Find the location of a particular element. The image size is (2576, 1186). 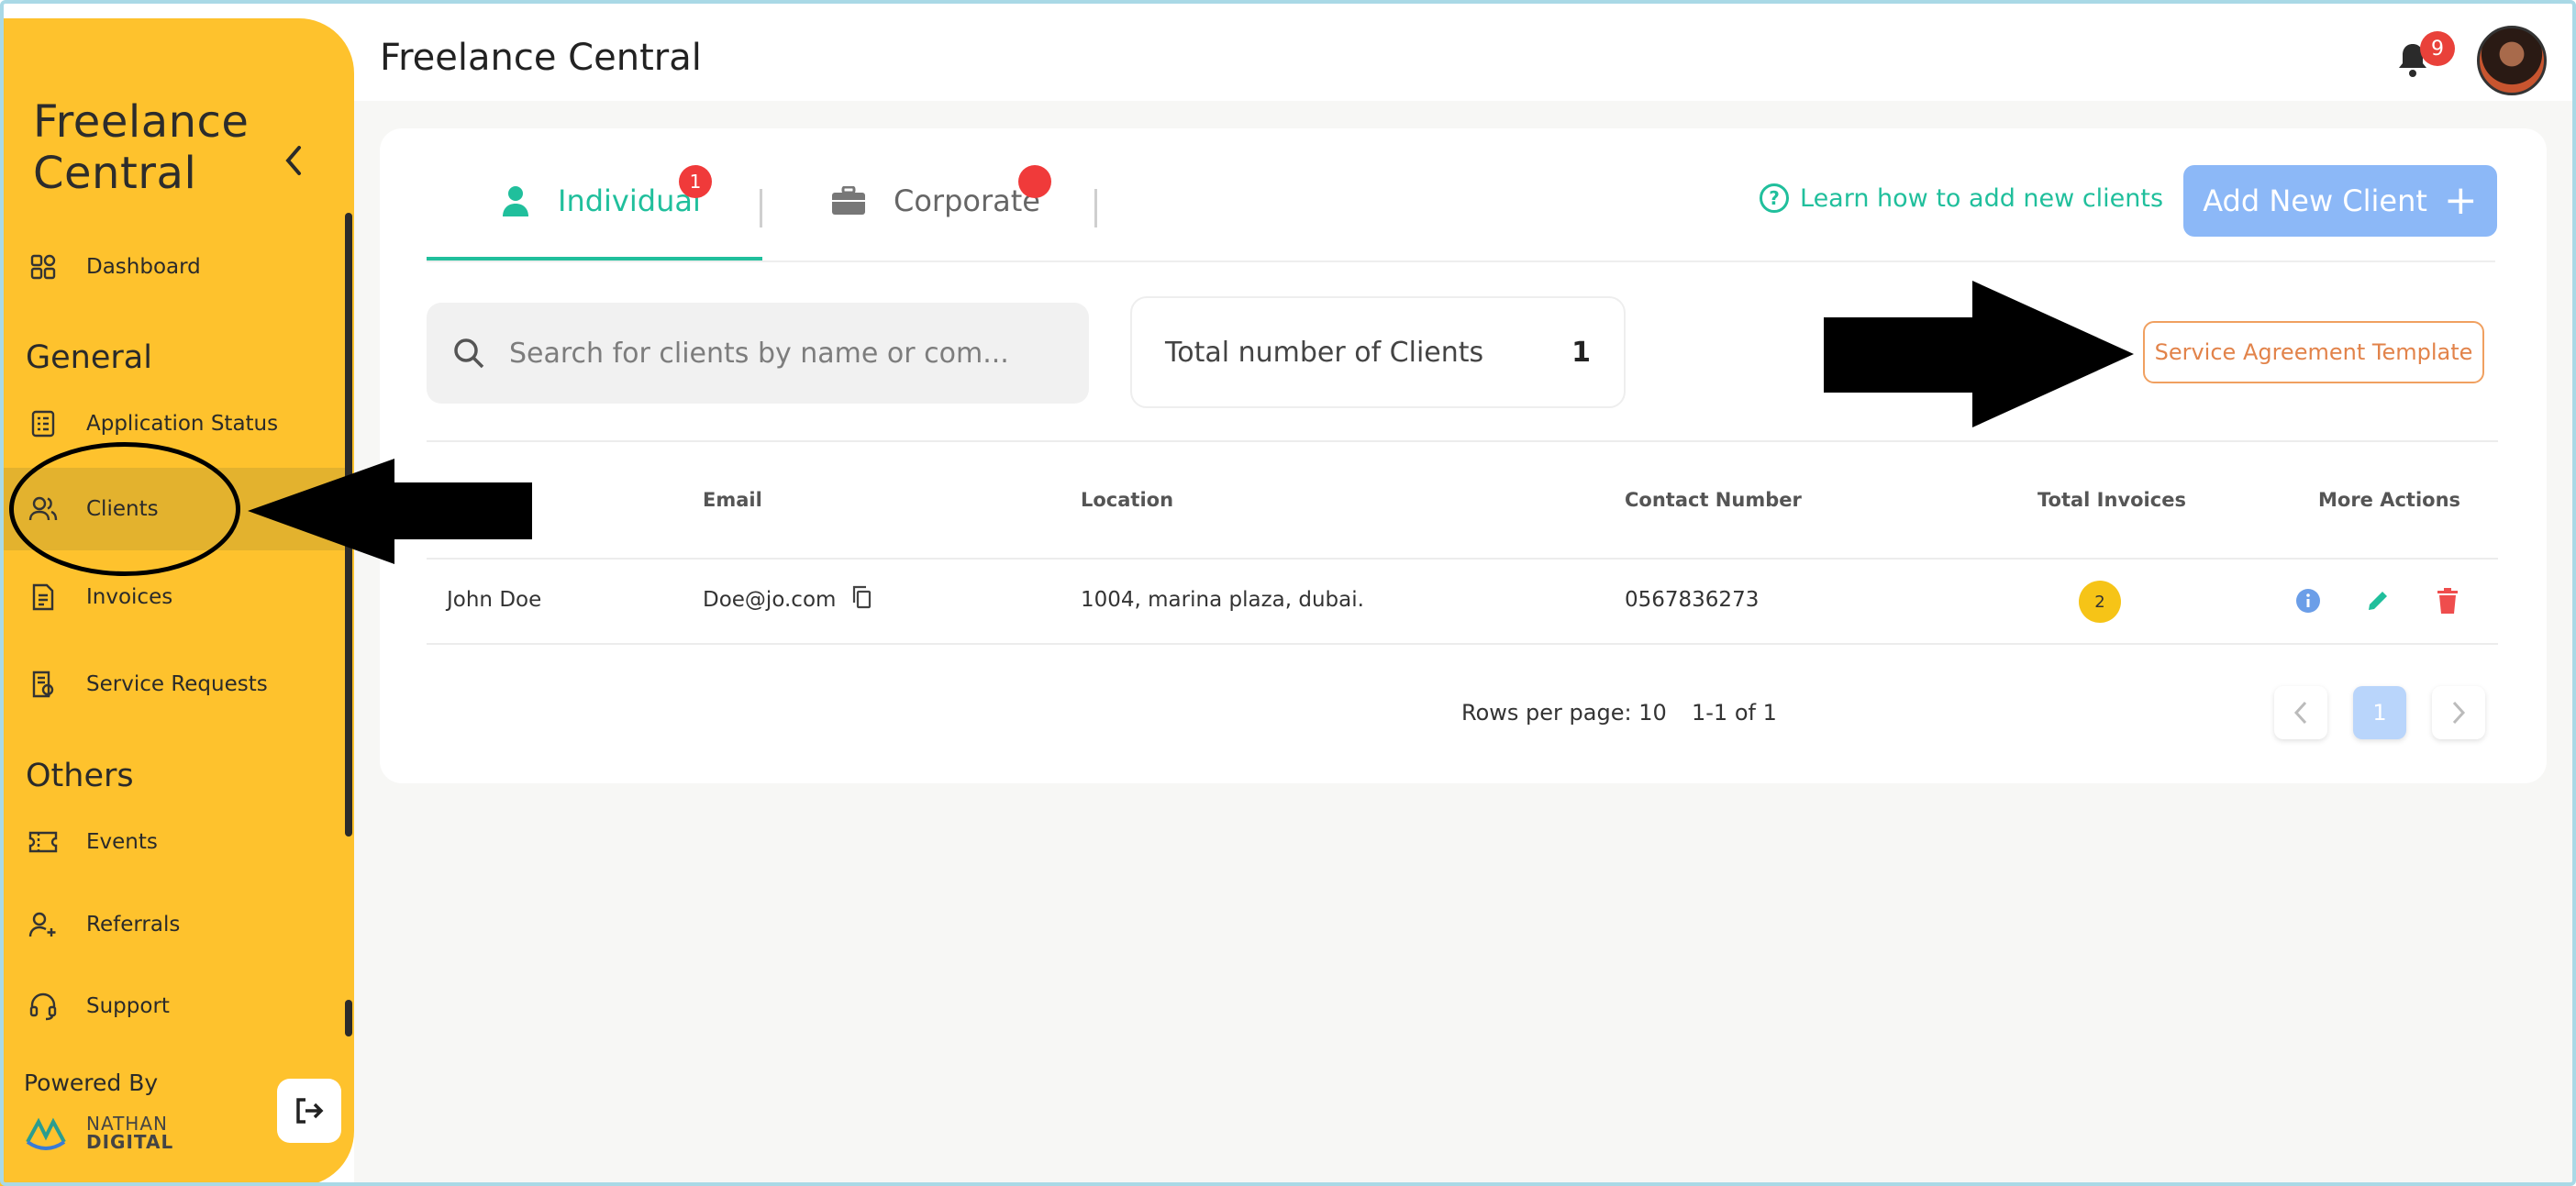

search-icon is located at coordinates (469, 353).